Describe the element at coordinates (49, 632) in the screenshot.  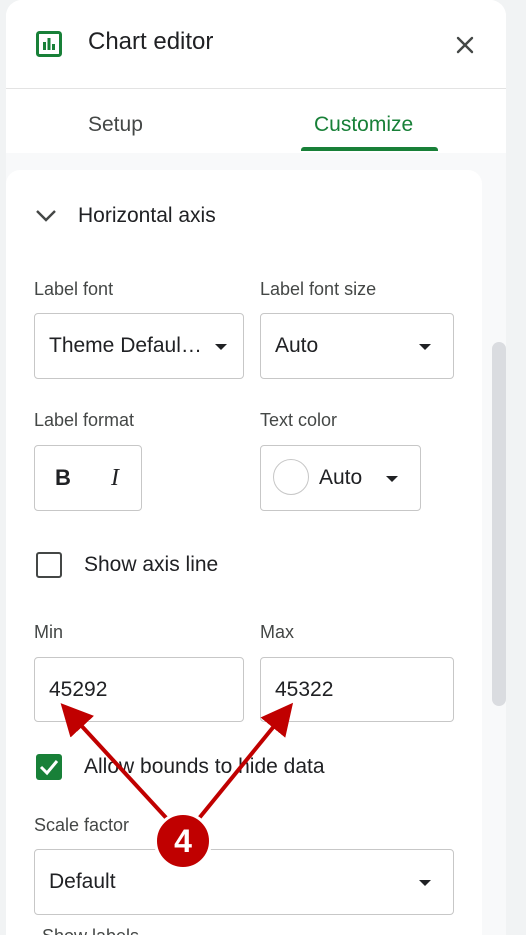
I see `min-label: Min` at that location.